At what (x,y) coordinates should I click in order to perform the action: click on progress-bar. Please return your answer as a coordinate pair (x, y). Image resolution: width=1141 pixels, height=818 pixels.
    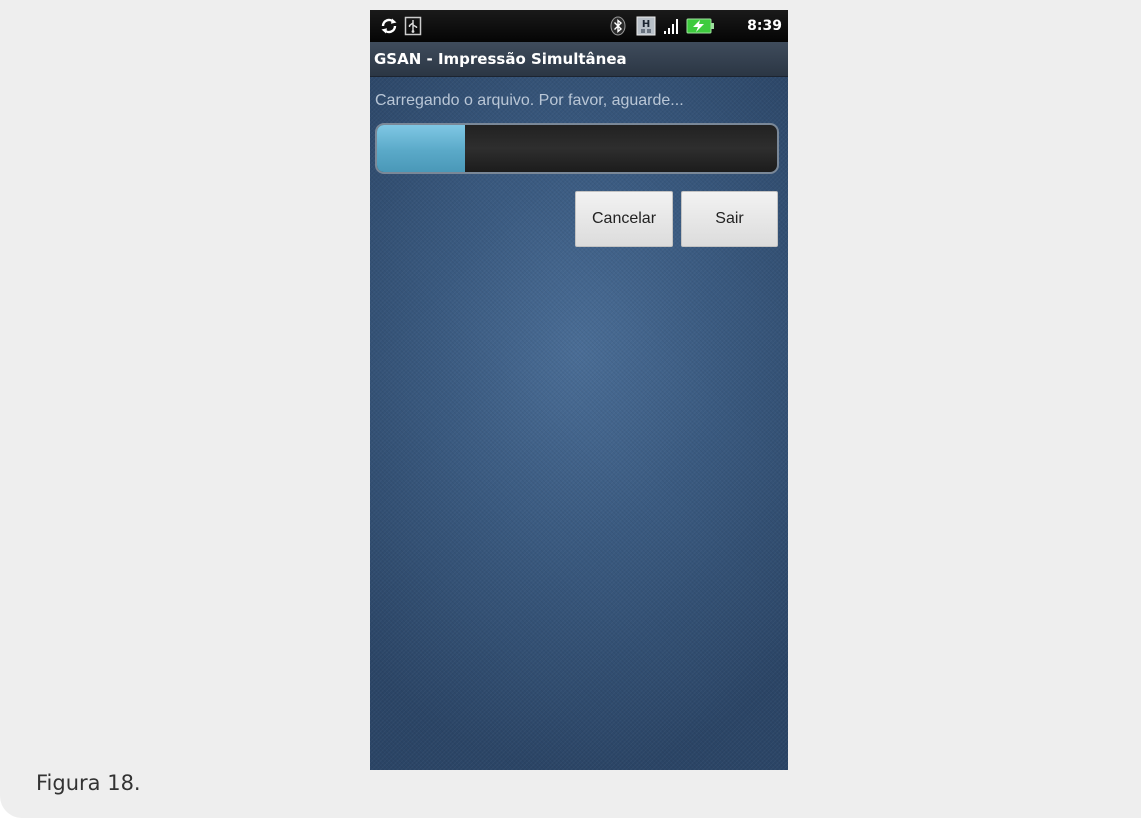
    Looking at the image, I should click on (577, 148).